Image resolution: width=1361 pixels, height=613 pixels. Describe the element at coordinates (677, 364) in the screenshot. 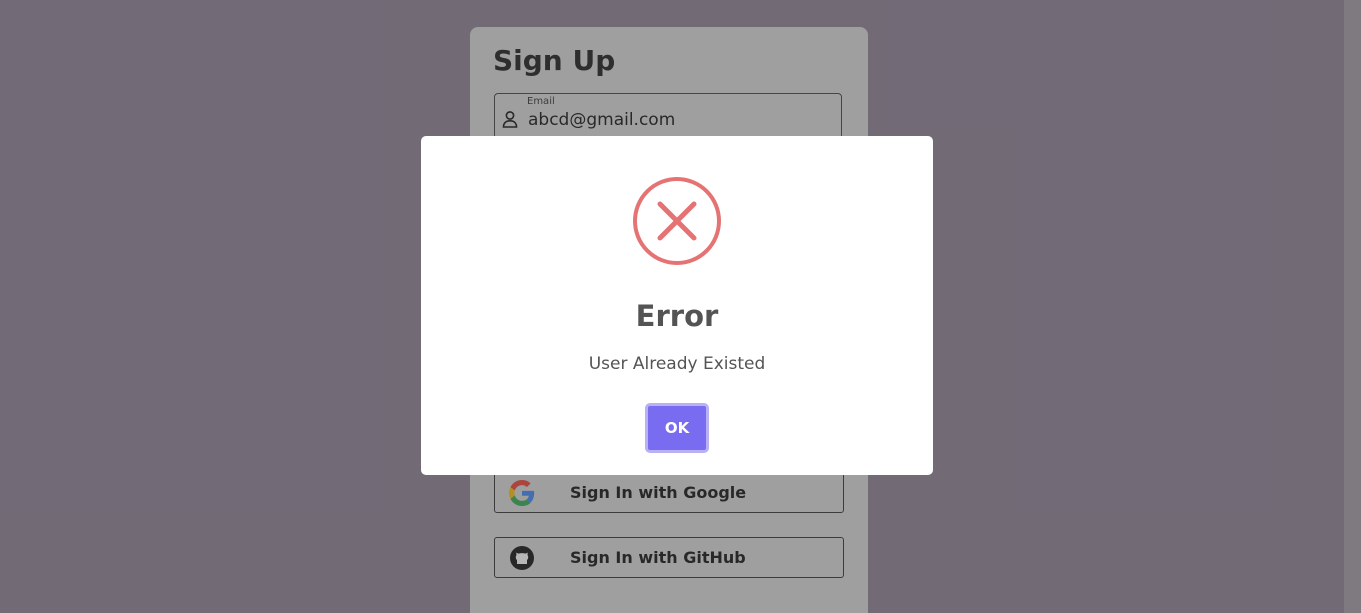

I see `dialog-message: User Already Existed` at that location.